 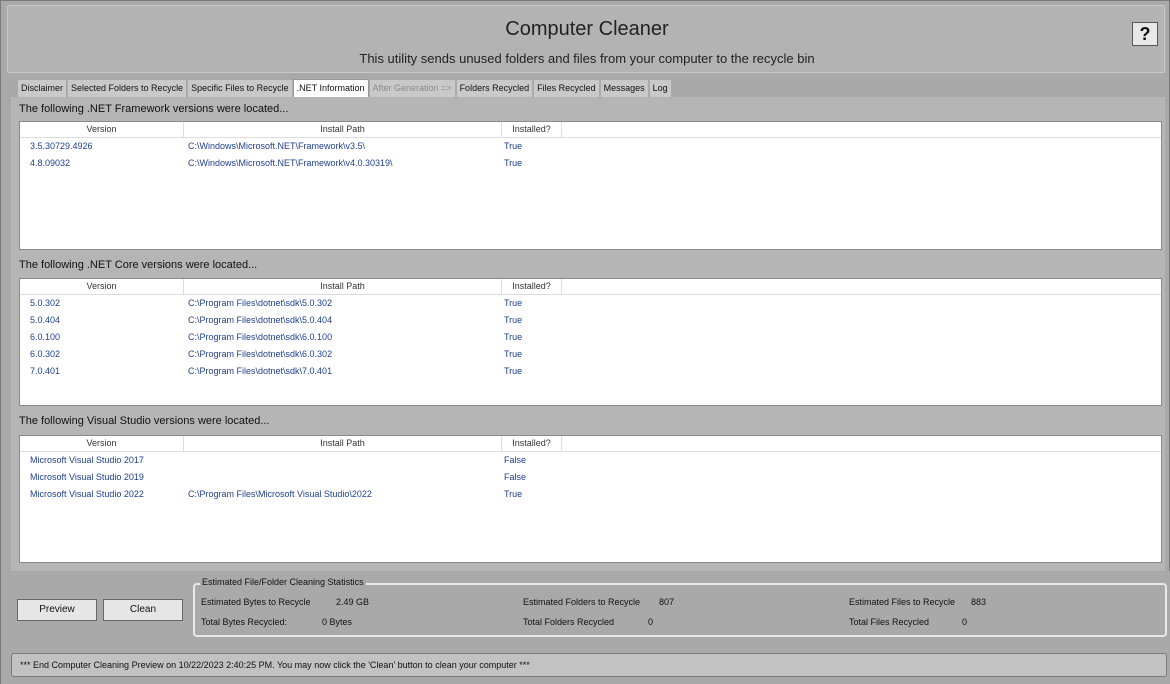 What do you see at coordinates (61, 146) in the screenshot?
I see `version-cell: 3.5.30729.4926` at bounding box center [61, 146].